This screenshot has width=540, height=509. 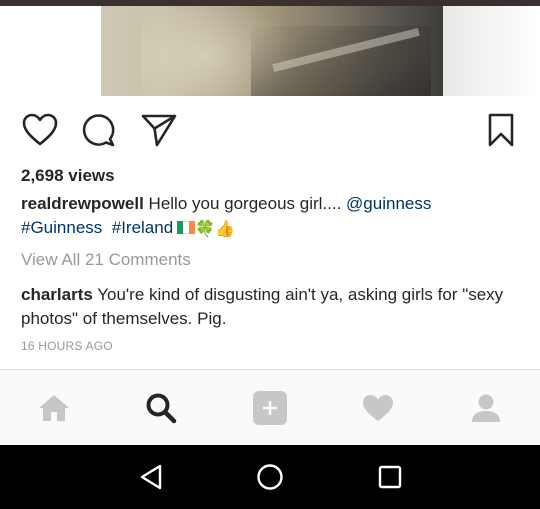 I want to click on back-icon, so click(x=151, y=477).